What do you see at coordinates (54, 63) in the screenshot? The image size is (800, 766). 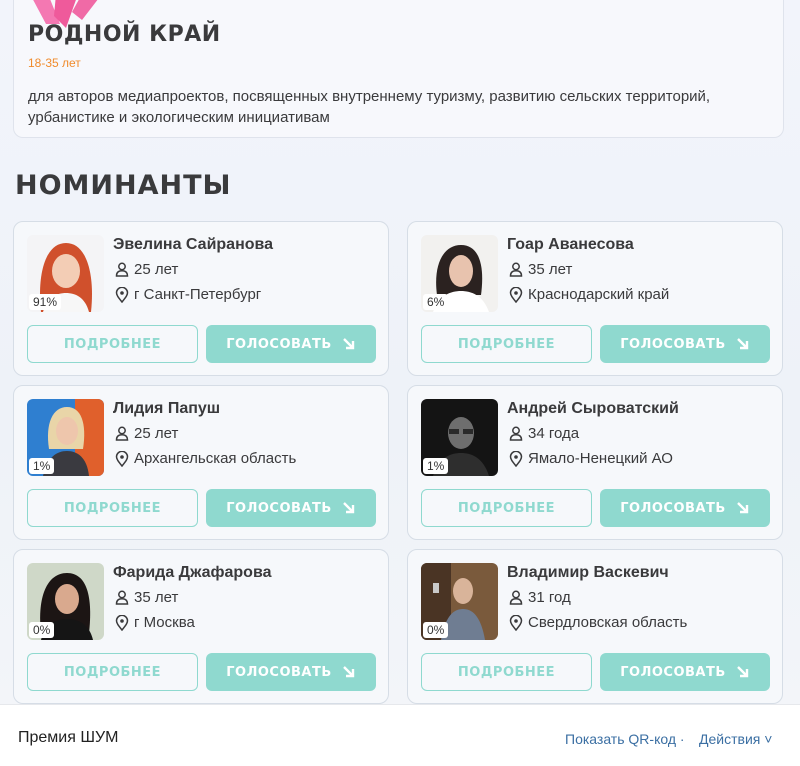 I see `category-age: 18-35 лет` at bounding box center [54, 63].